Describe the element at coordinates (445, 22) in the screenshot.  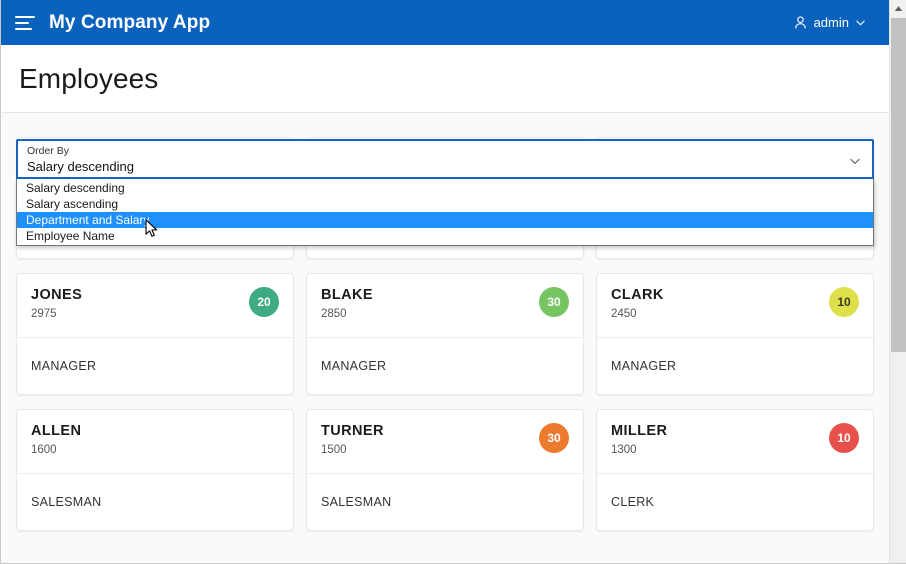
I see `app-header-bar: My Company App admin` at that location.